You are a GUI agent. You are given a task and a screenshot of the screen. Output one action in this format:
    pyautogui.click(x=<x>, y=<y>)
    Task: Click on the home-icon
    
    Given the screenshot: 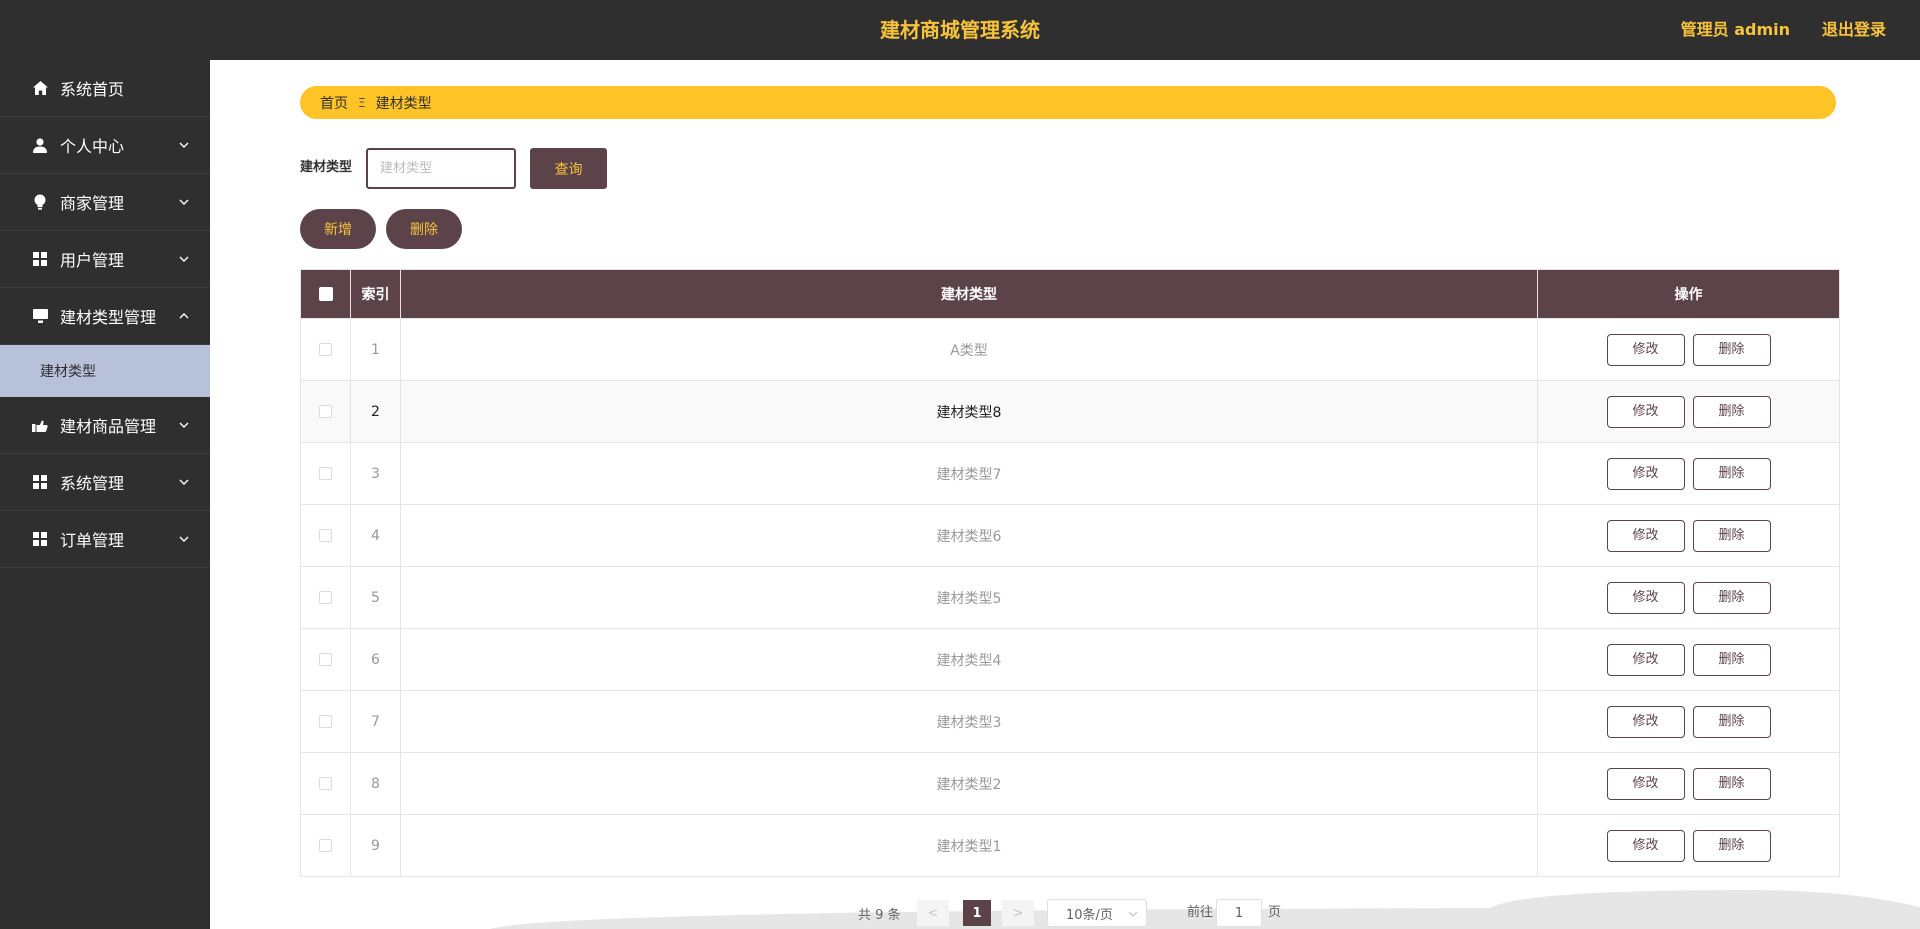 What is the action you would take?
    pyautogui.click(x=40, y=88)
    